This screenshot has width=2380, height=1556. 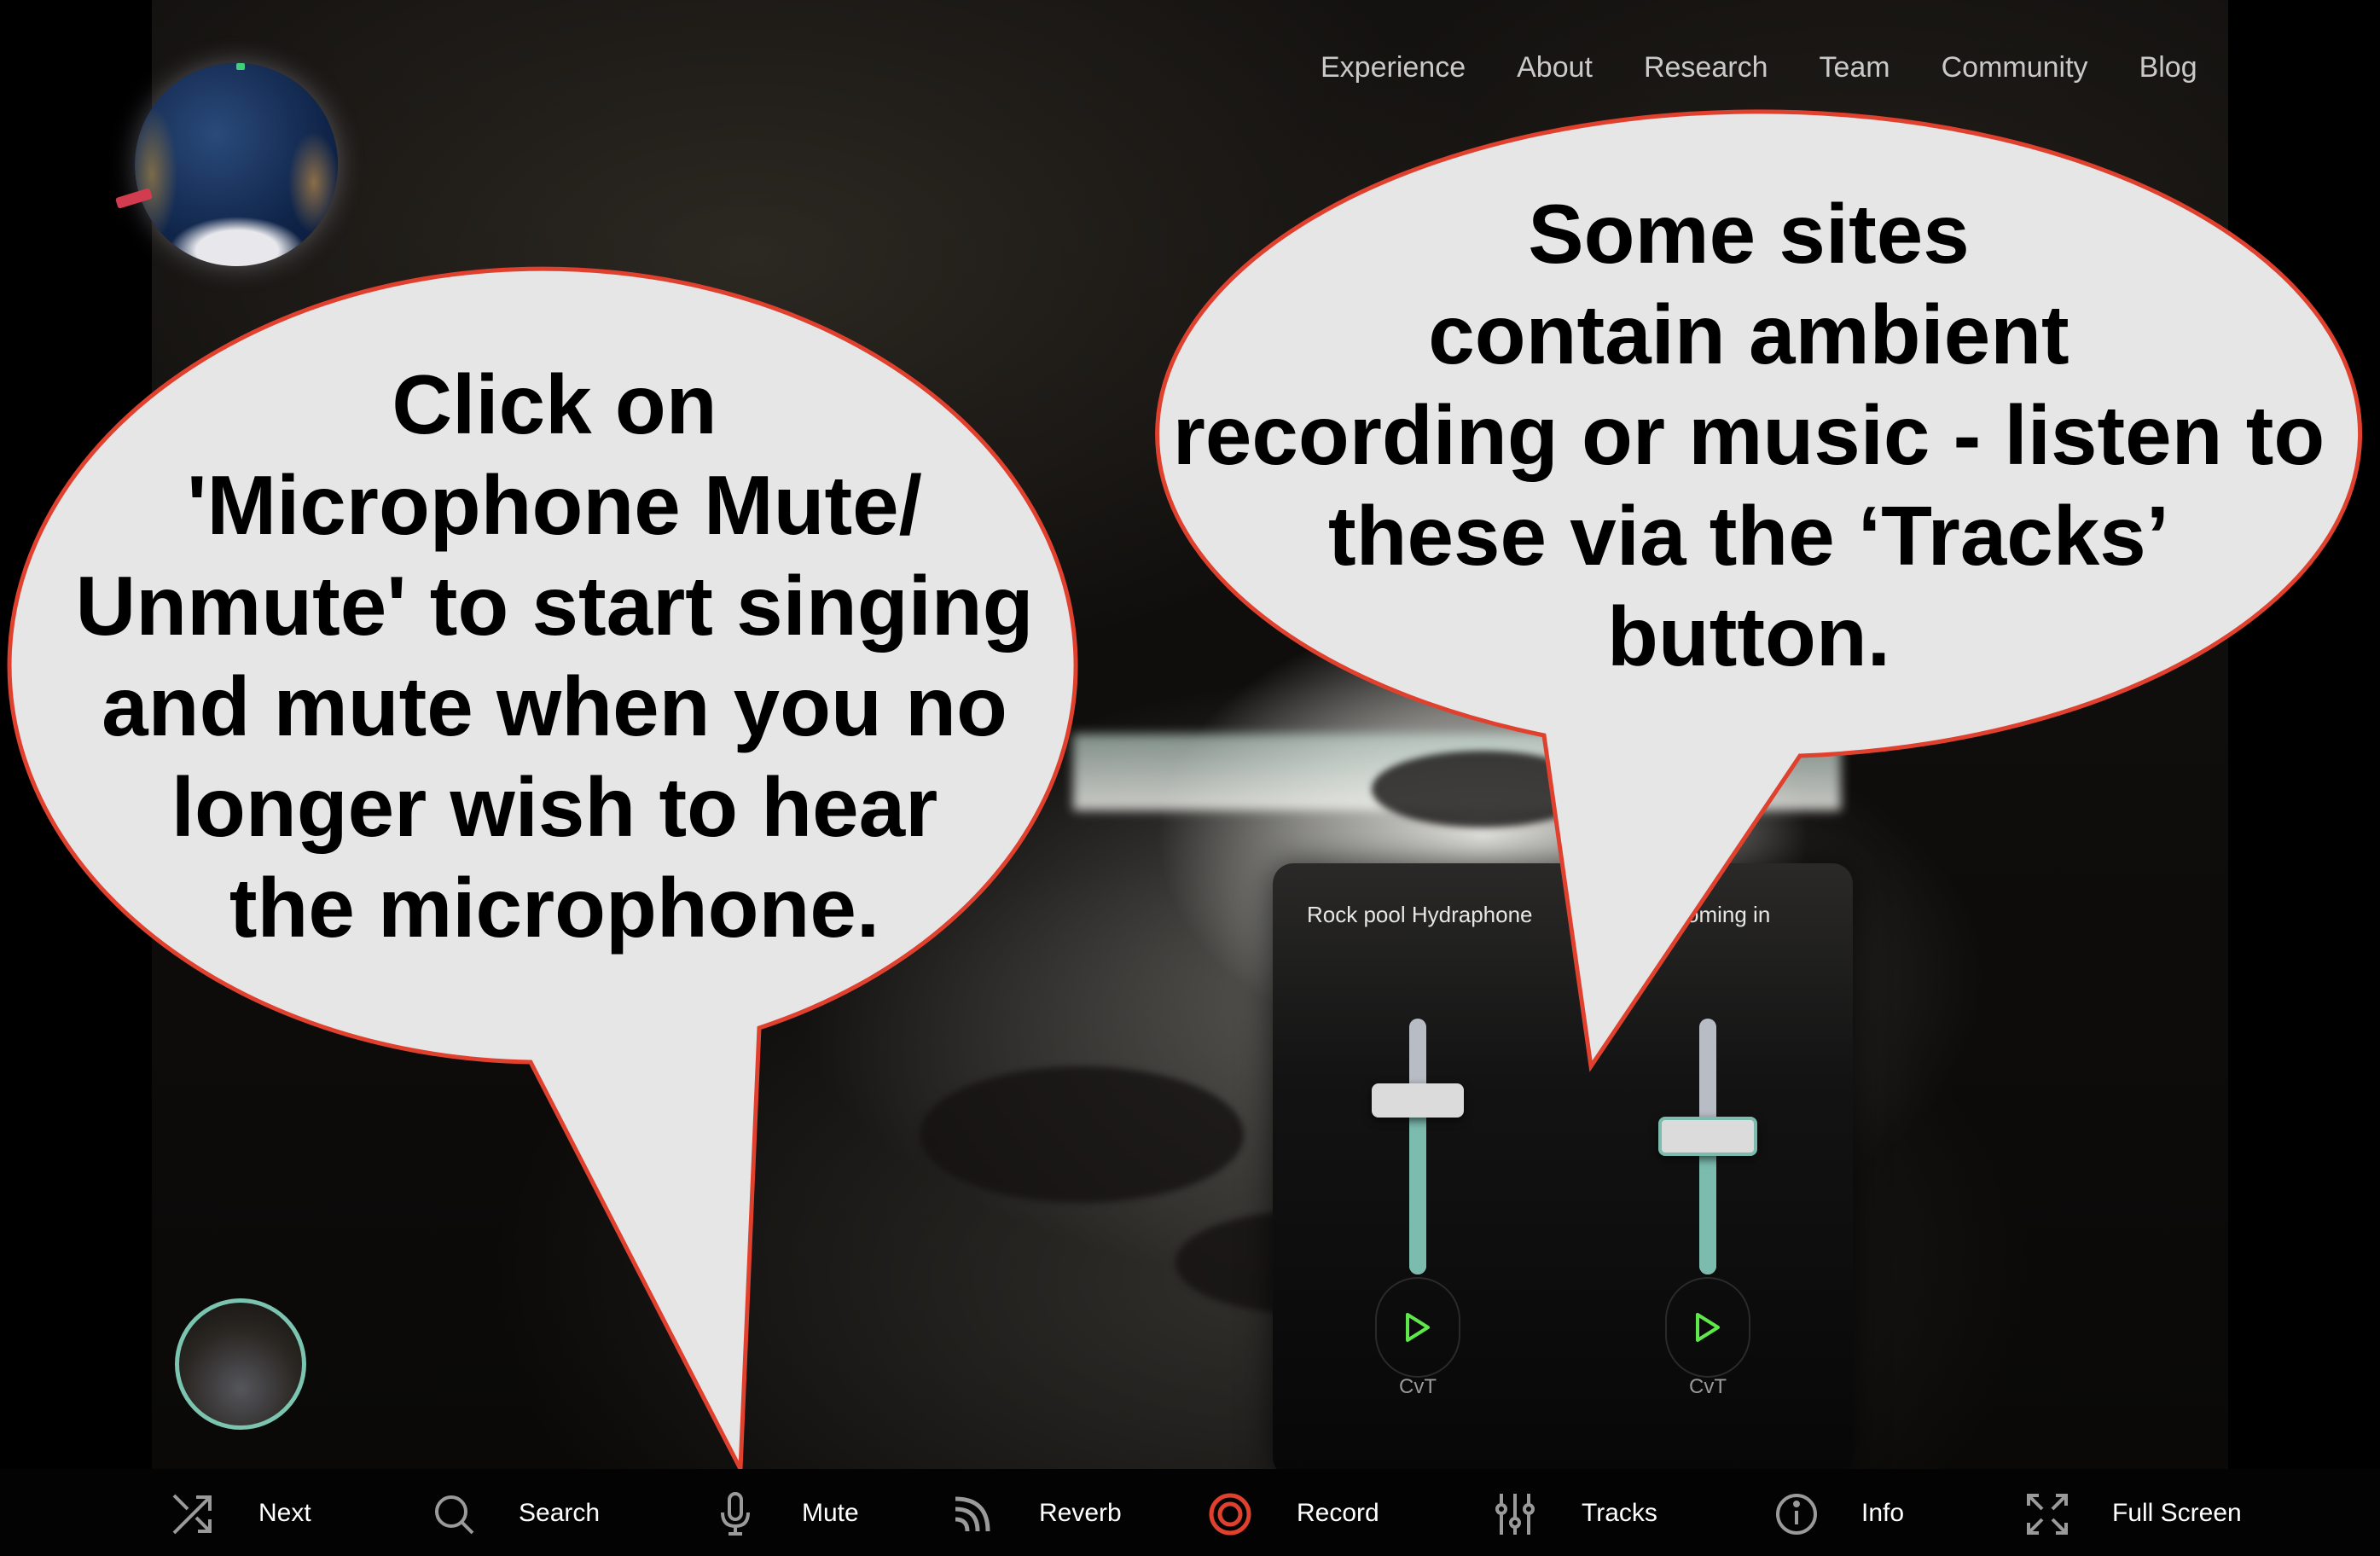 What do you see at coordinates (735, 1514) in the screenshot?
I see `microphone-icon` at bounding box center [735, 1514].